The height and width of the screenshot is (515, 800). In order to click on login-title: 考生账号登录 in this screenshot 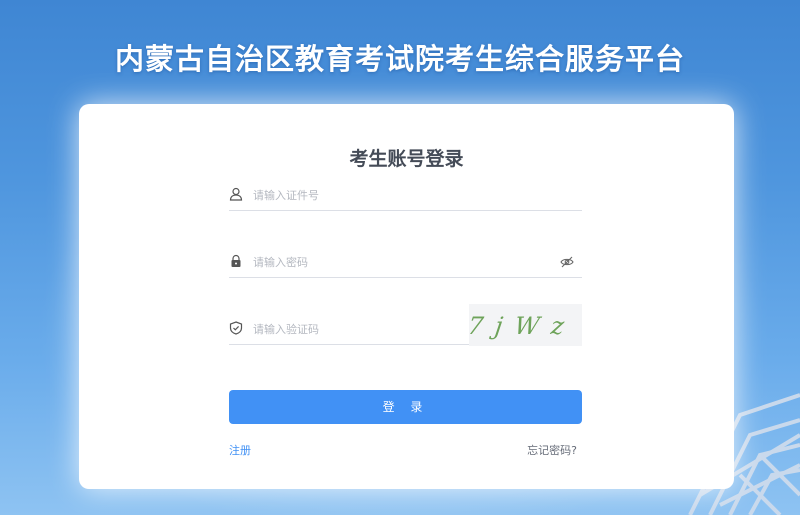, I will do `click(406, 159)`.